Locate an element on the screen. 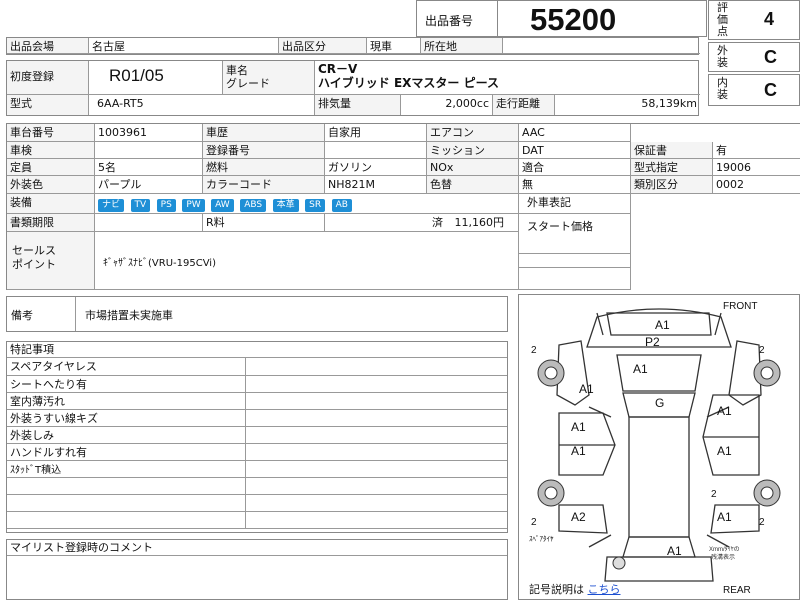 The height and width of the screenshot is (600, 800). color-value: パープル is located at coordinates (149, 185).